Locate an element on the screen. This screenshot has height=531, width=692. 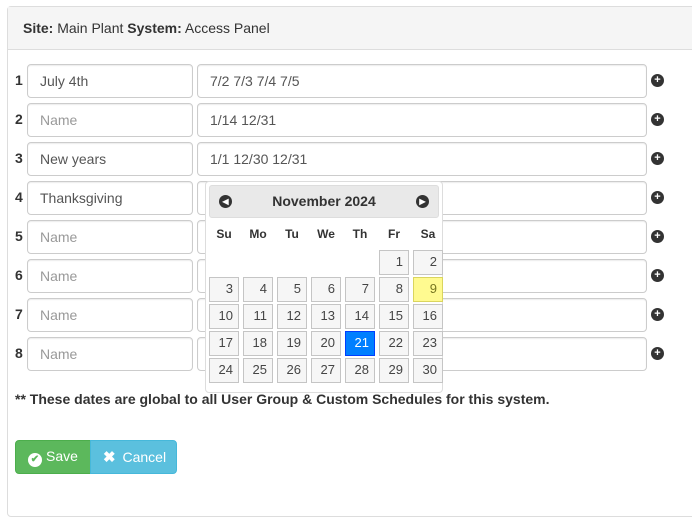
weekday-header: Fr is located at coordinates (394, 234).